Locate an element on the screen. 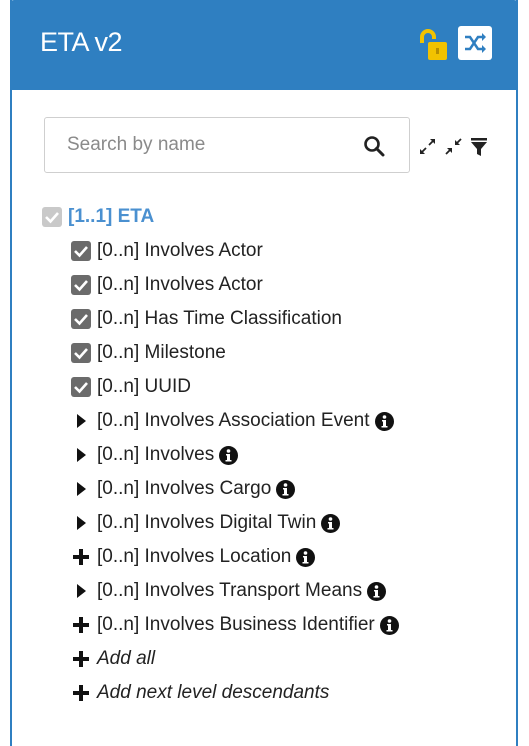 The height and width of the screenshot is (746, 529). tree-item: [0..n] Involves Business Identifier is located at coordinates (235, 625).